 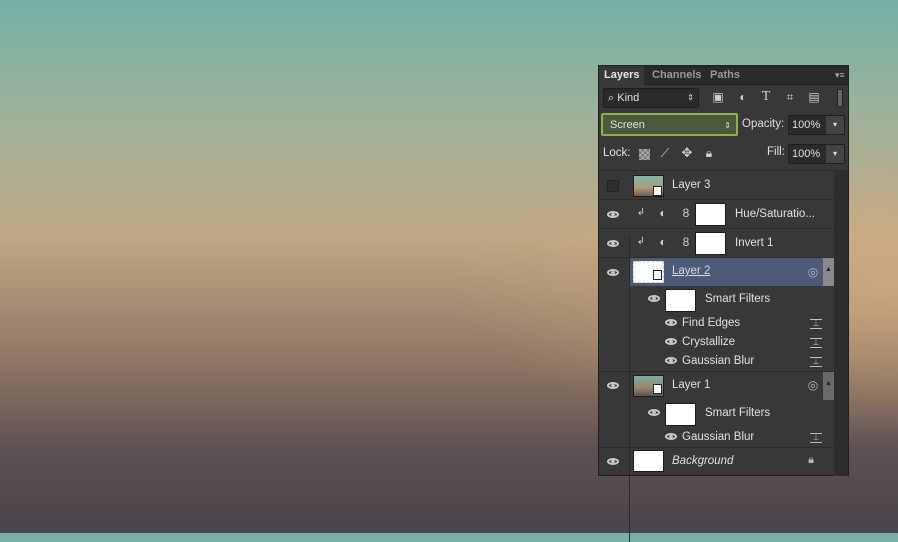 I want to click on filter-name: Find Edges, so click(x=711, y=323).